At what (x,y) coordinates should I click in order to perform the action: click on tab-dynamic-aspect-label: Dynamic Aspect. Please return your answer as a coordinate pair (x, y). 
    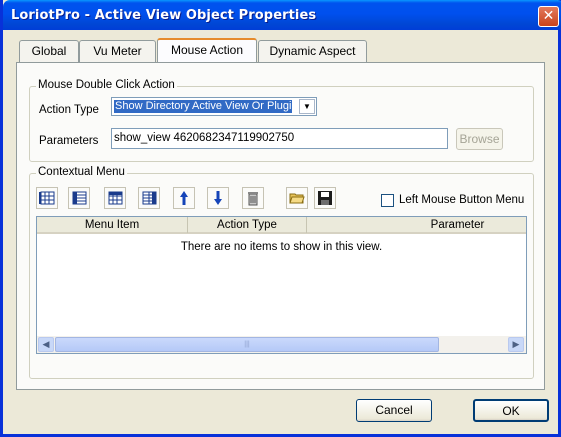
    Looking at the image, I should click on (312, 51).